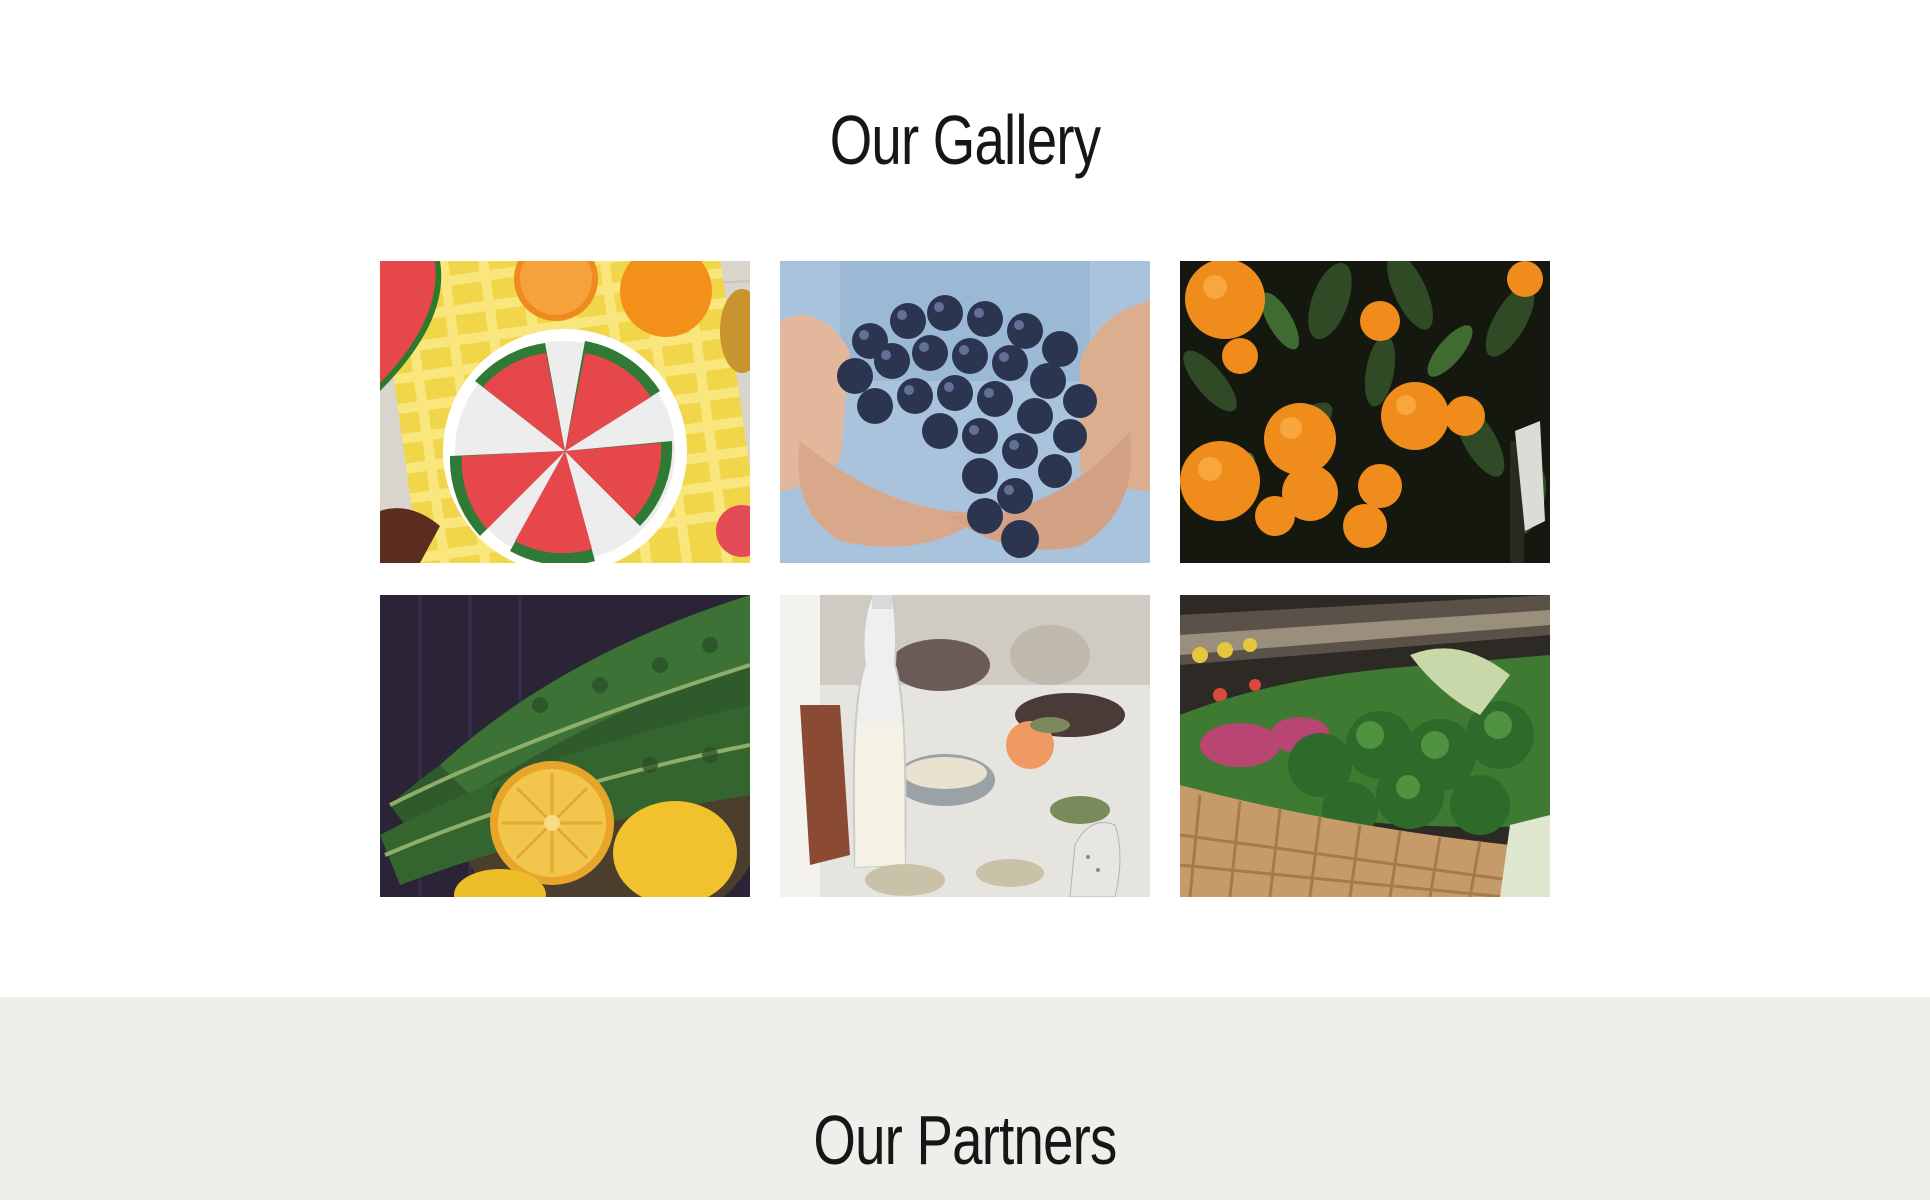 Image resolution: width=1930 pixels, height=1200 pixels. I want to click on grapes-photo, so click(965, 412).